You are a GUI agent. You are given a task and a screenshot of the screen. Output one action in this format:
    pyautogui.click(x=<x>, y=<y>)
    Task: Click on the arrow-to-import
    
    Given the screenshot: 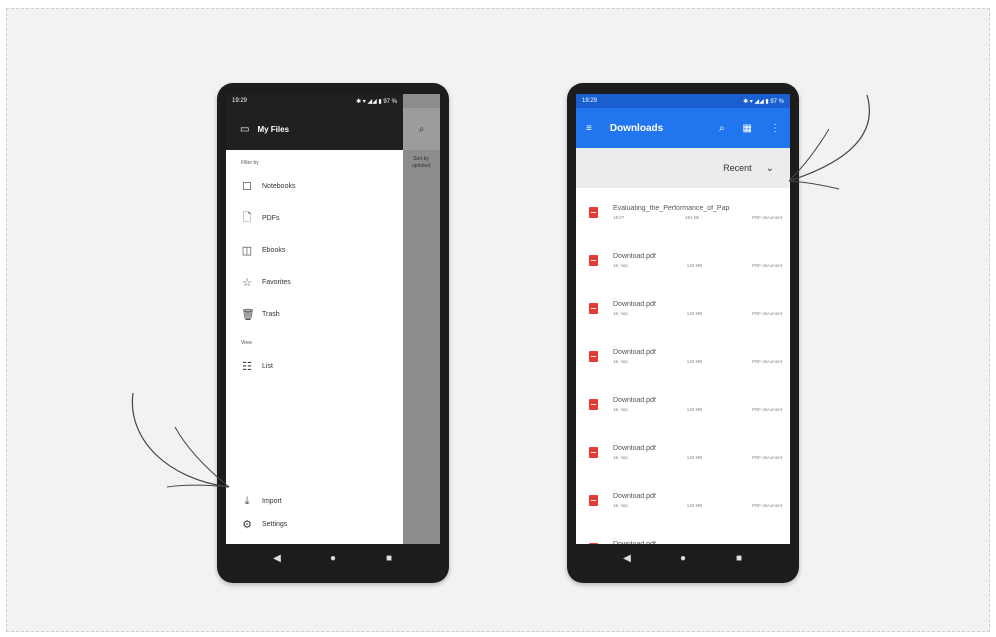 What is the action you would take?
    pyautogui.click(x=180, y=440)
    